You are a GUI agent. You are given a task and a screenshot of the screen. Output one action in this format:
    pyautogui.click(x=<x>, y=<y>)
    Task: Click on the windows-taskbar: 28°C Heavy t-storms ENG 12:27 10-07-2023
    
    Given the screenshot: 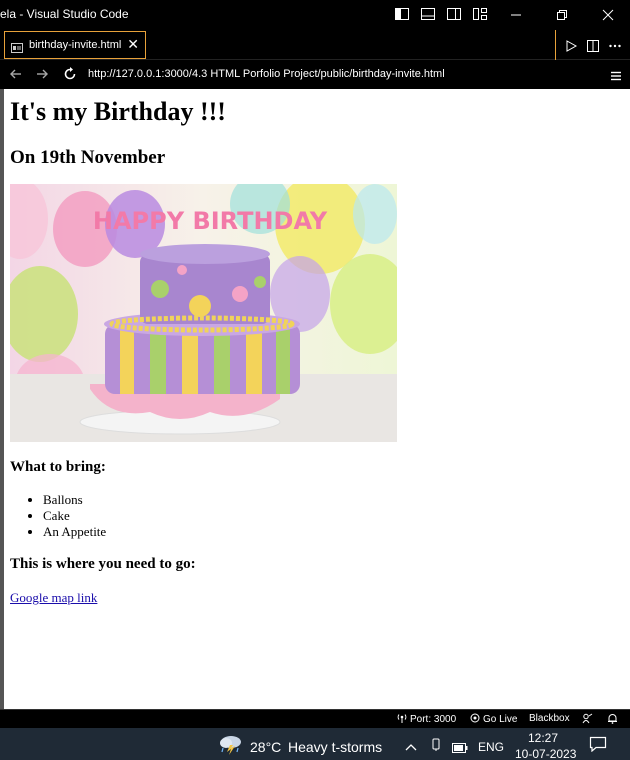 What is the action you would take?
    pyautogui.click(x=315, y=744)
    